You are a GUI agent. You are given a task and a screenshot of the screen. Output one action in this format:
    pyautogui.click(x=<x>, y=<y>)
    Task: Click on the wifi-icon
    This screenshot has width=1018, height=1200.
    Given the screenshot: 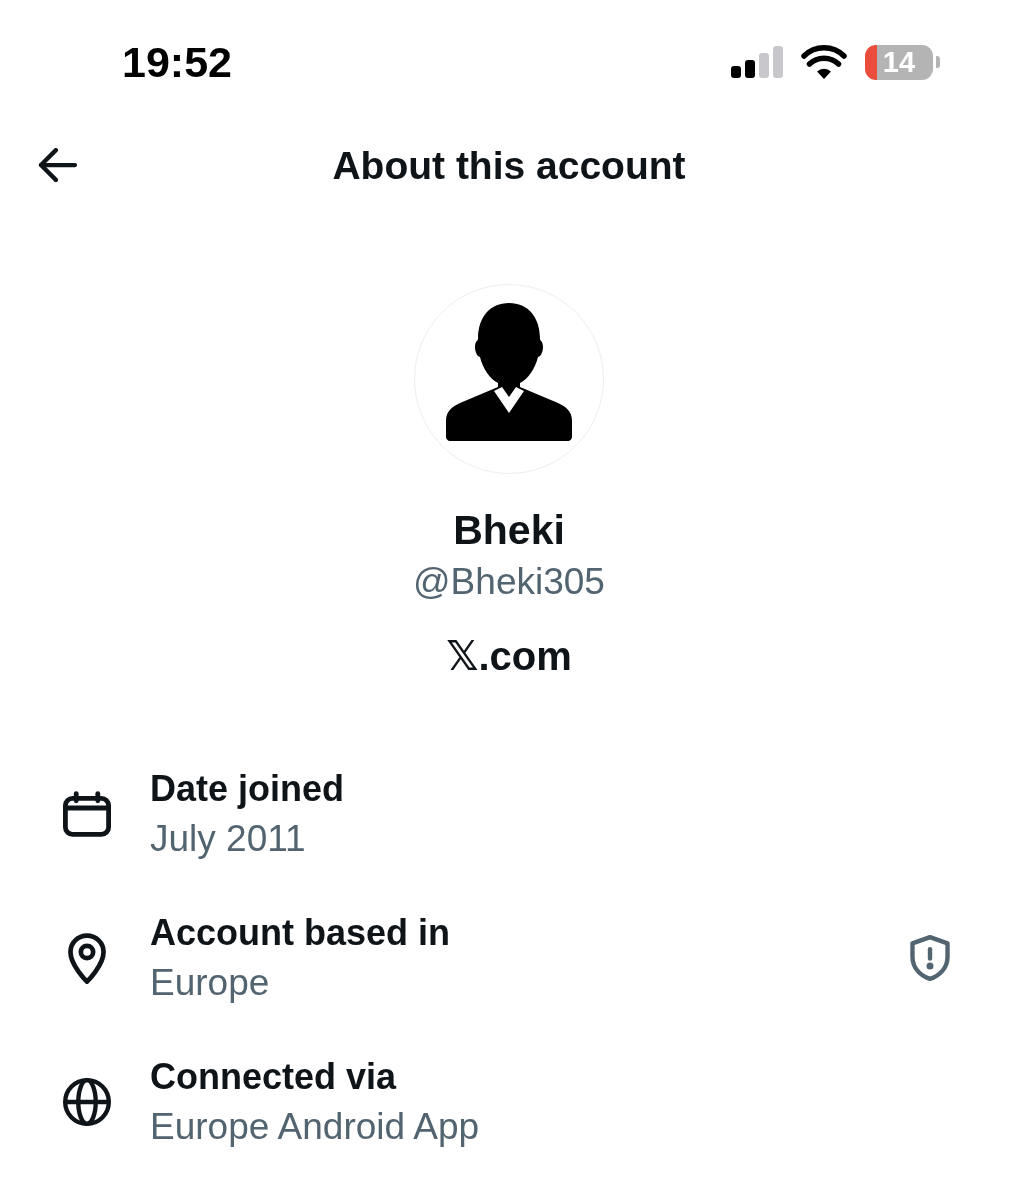 What is the action you would take?
    pyautogui.click(x=824, y=62)
    